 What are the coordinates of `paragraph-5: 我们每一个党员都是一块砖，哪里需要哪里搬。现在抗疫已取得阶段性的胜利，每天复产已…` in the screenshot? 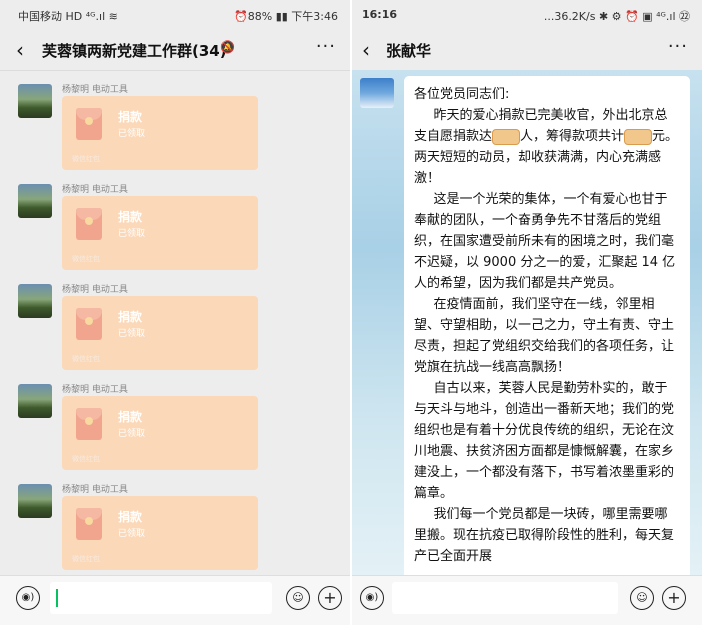 It's located at (544, 535).